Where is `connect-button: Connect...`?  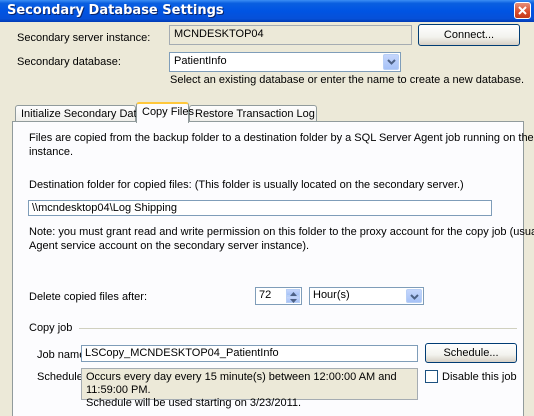 connect-button: Connect... is located at coordinates (469, 35).